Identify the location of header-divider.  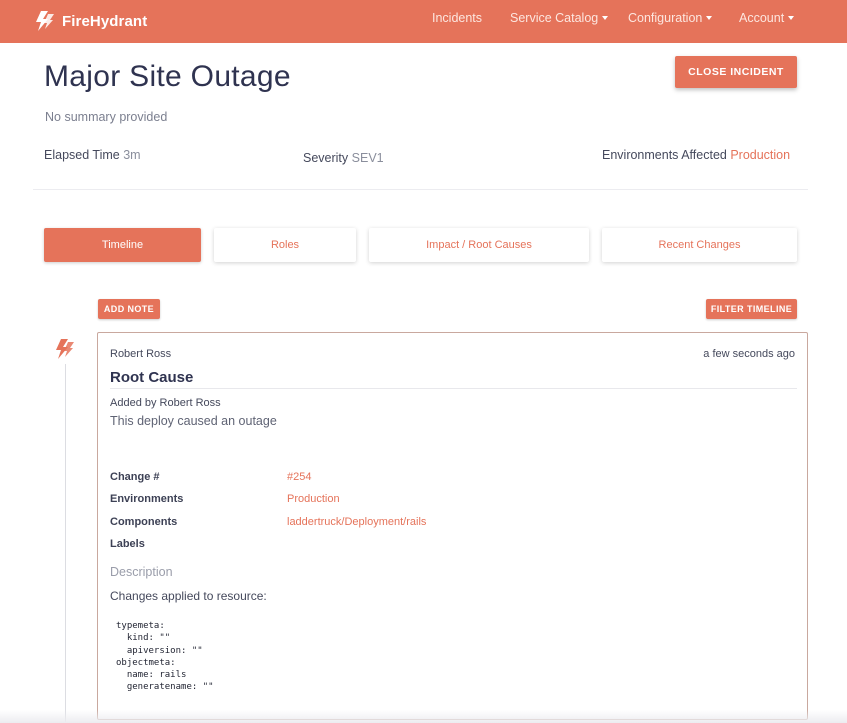
(420, 189).